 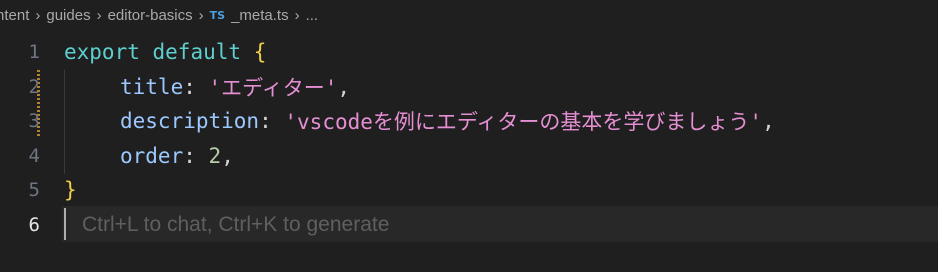 I want to click on line-number: 3, so click(x=34, y=120).